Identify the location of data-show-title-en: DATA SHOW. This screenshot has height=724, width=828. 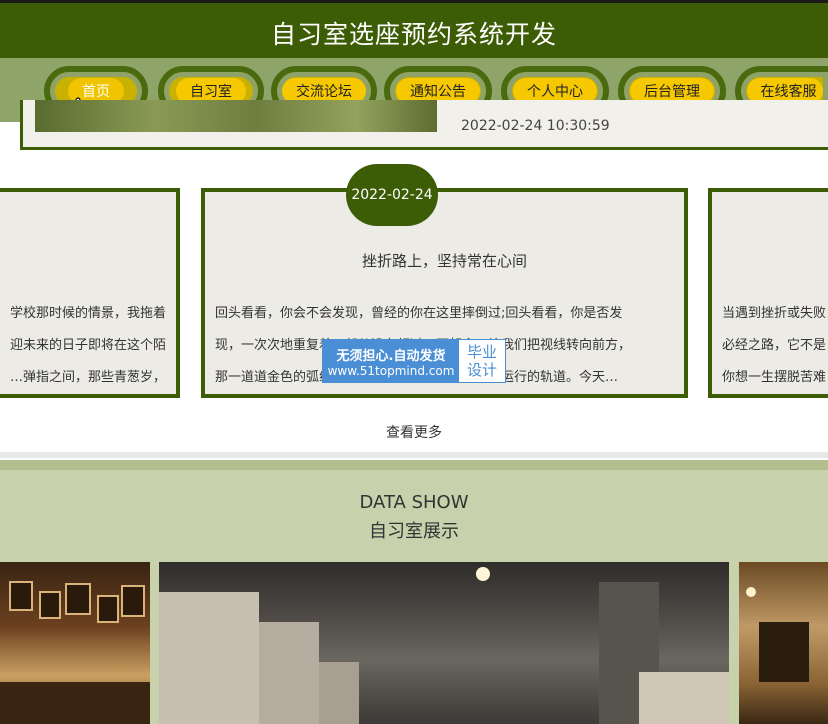
(414, 502).